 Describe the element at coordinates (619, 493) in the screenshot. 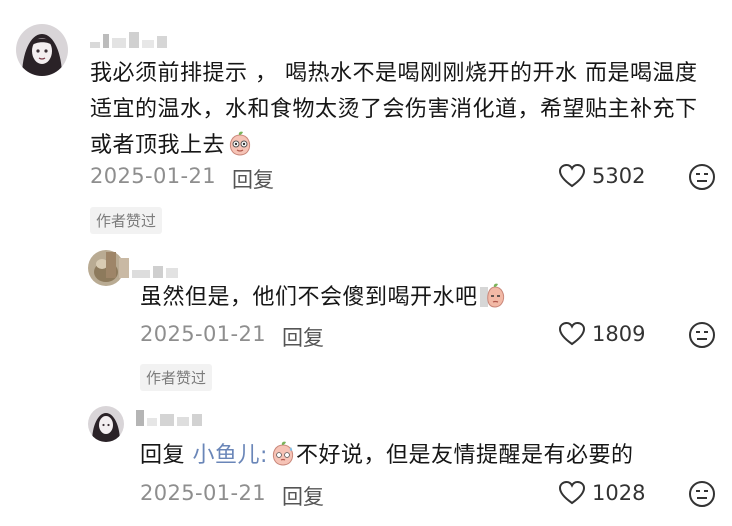

I see `like-count: 1028` at that location.